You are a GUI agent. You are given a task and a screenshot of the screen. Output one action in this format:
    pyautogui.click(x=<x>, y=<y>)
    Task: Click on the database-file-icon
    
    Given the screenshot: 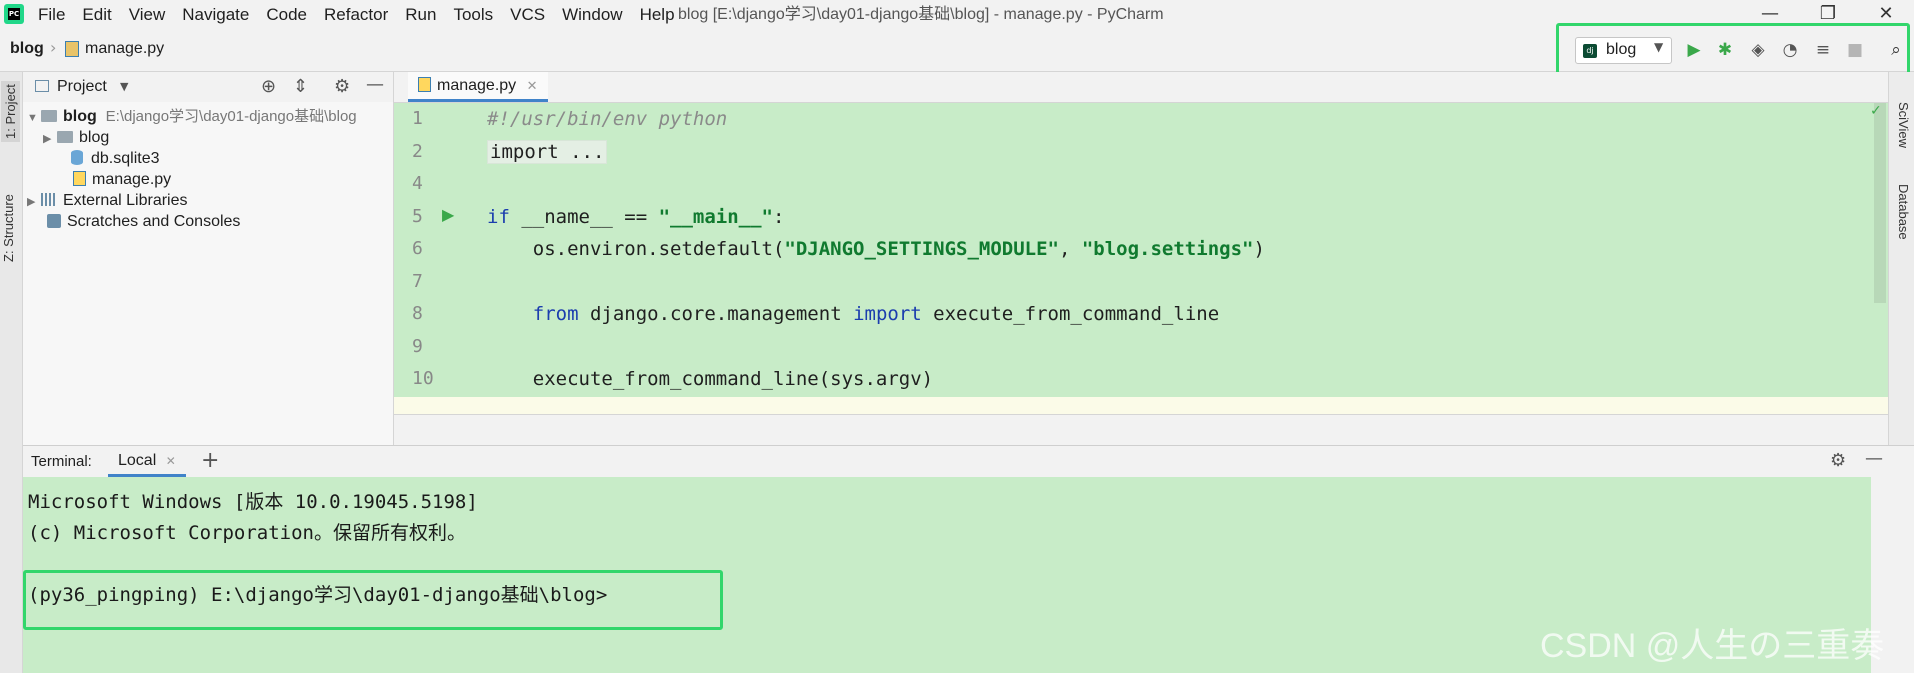 What is the action you would take?
    pyautogui.click(x=77, y=157)
    